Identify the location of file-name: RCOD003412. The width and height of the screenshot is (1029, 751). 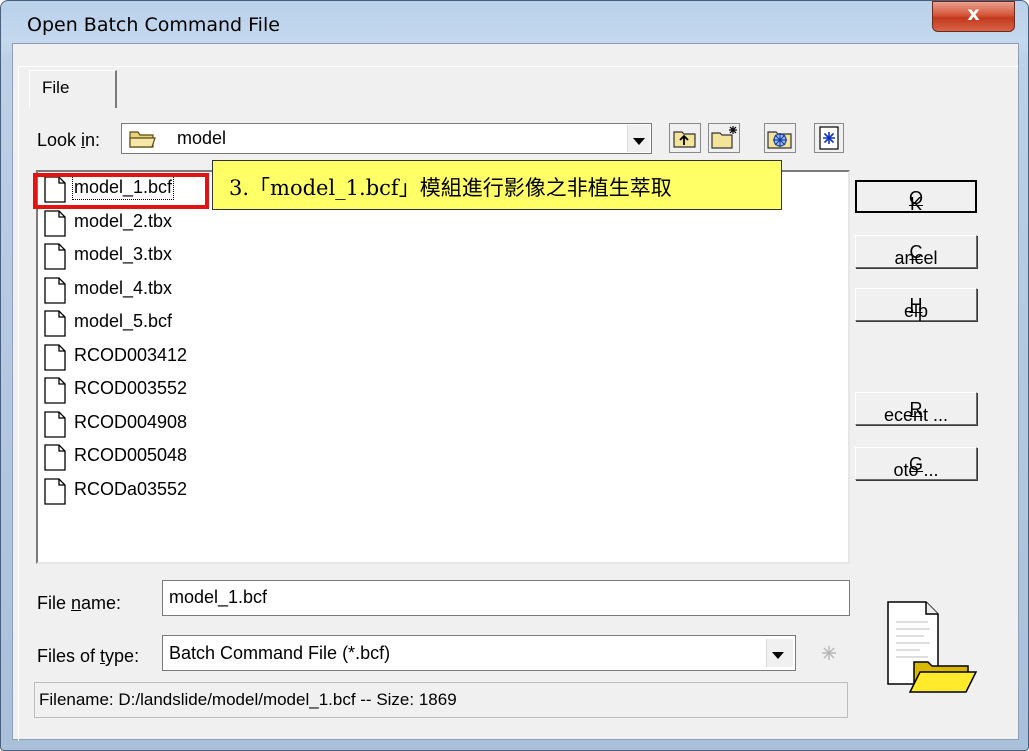
(131, 354).